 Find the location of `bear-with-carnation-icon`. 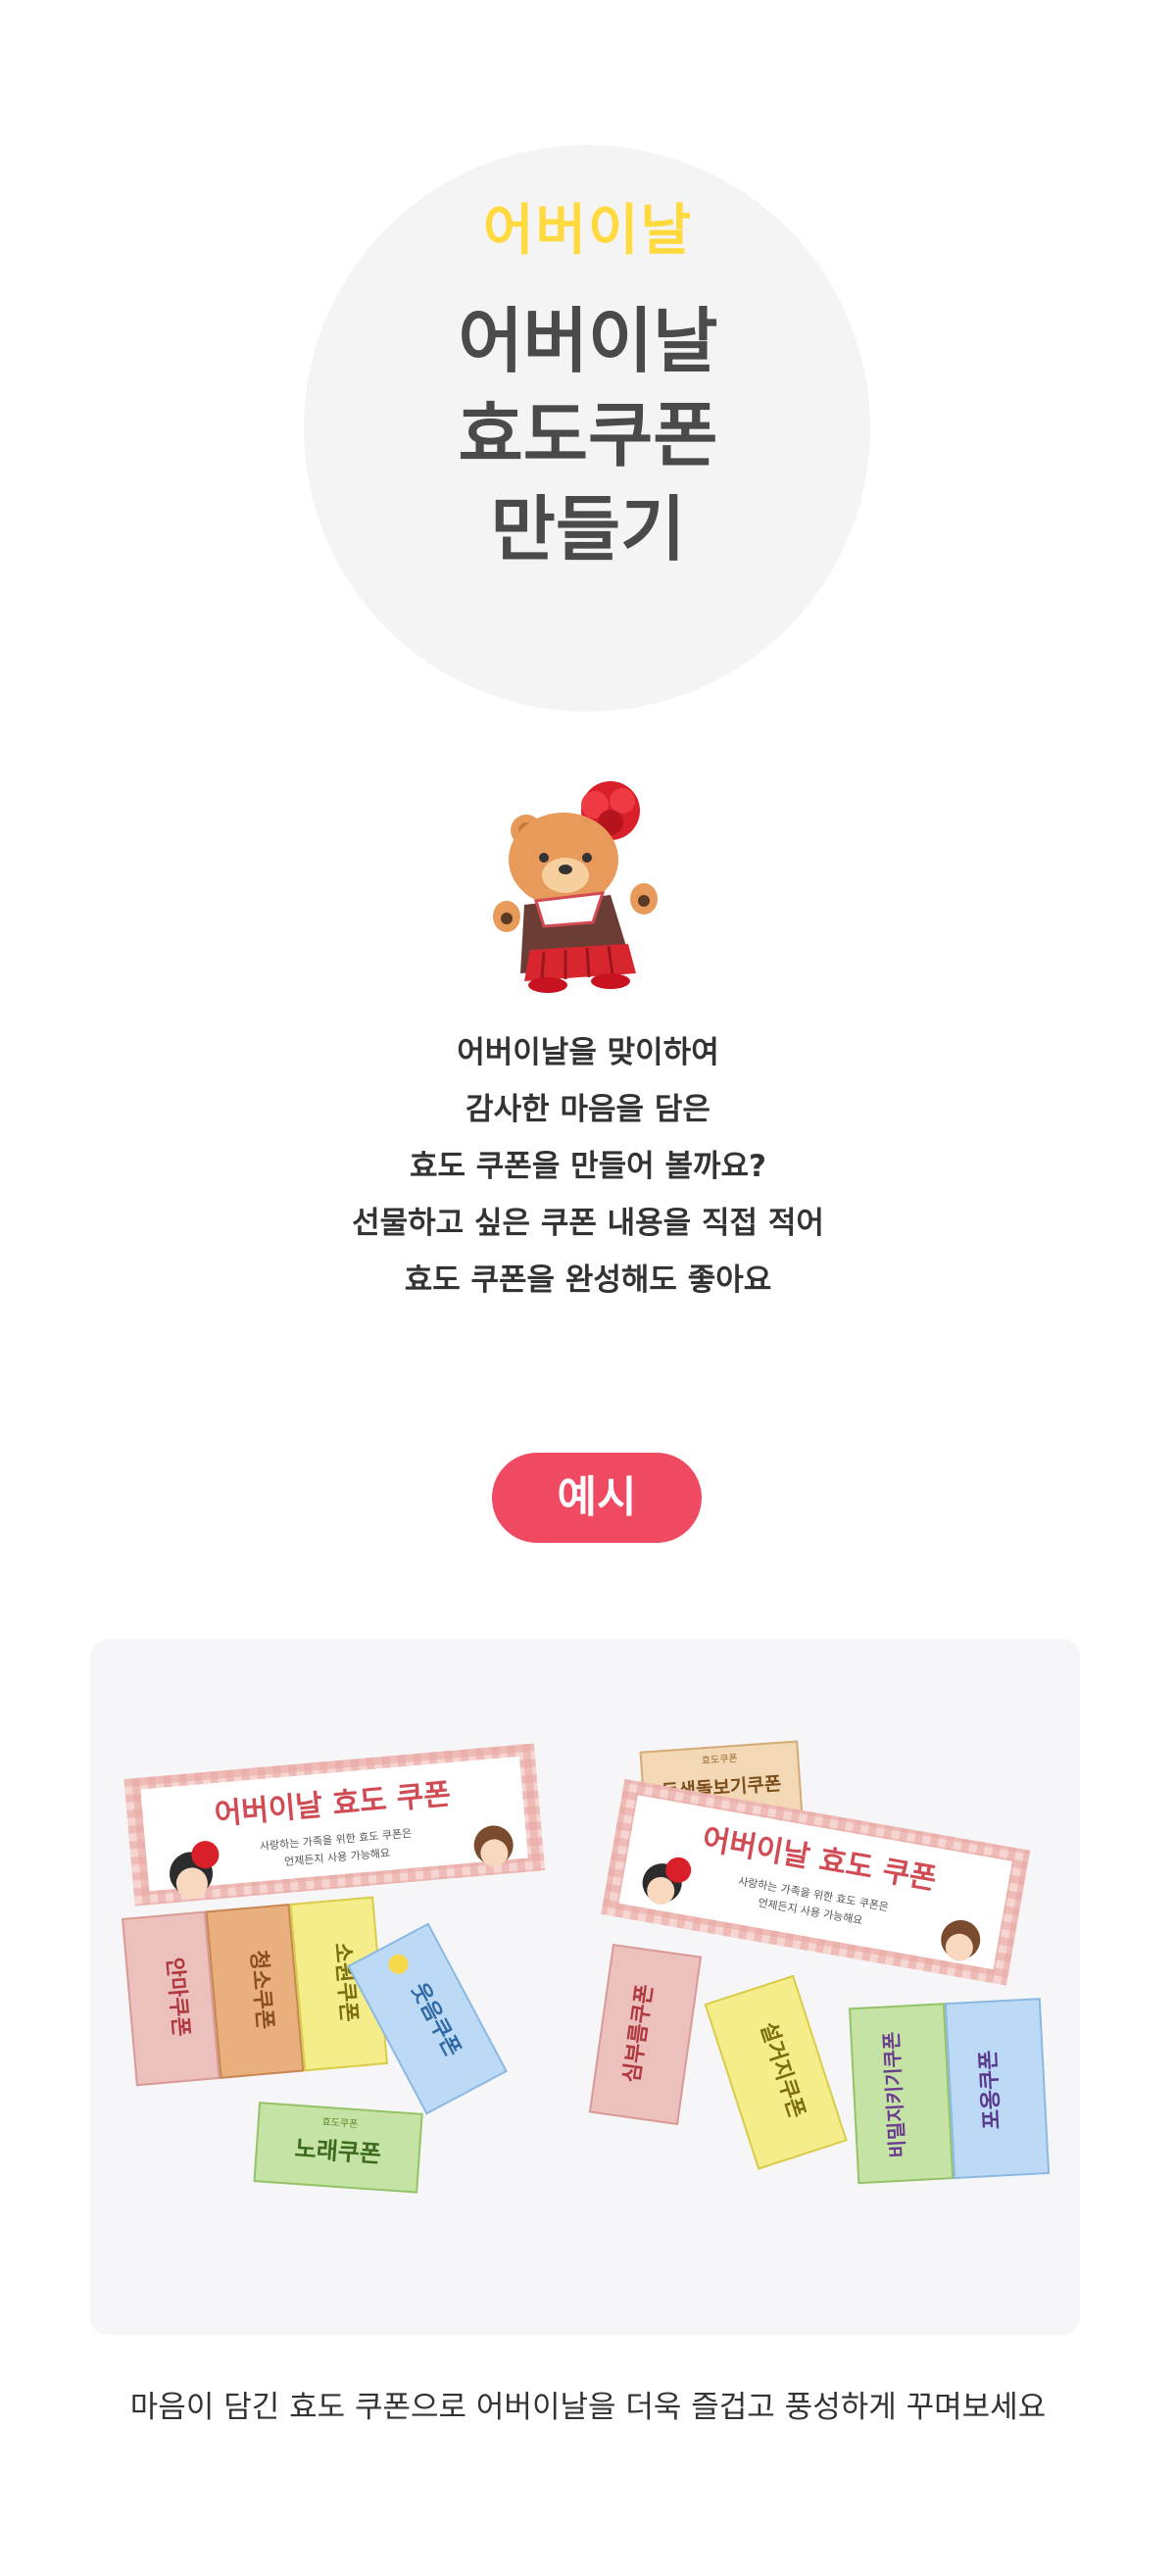

bear-with-carnation-icon is located at coordinates (575, 887).